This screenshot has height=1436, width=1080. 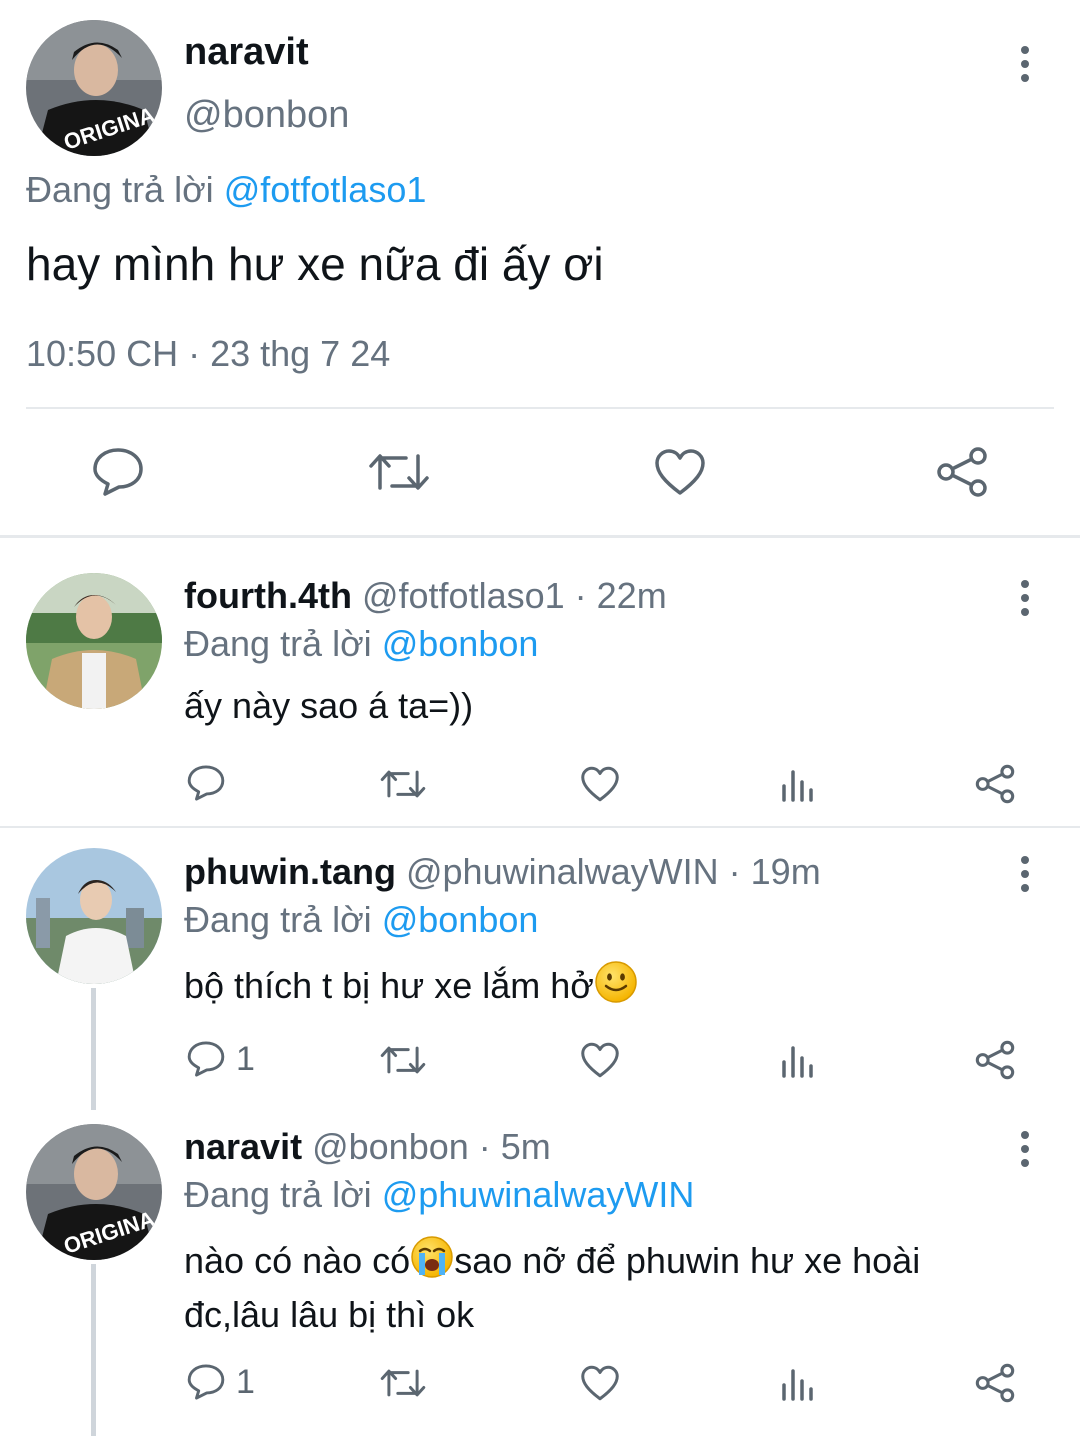 I want to click on reply-display-name: naravit, so click(x=243, y=1146).